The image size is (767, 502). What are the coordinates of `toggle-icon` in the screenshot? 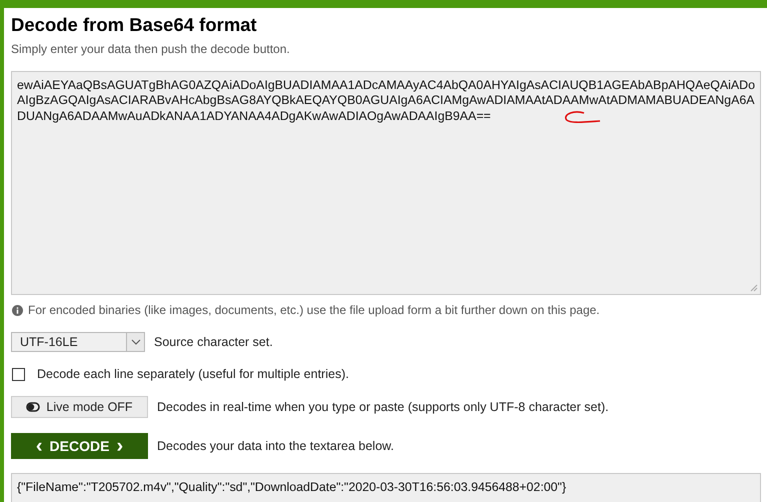 It's located at (33, 407).